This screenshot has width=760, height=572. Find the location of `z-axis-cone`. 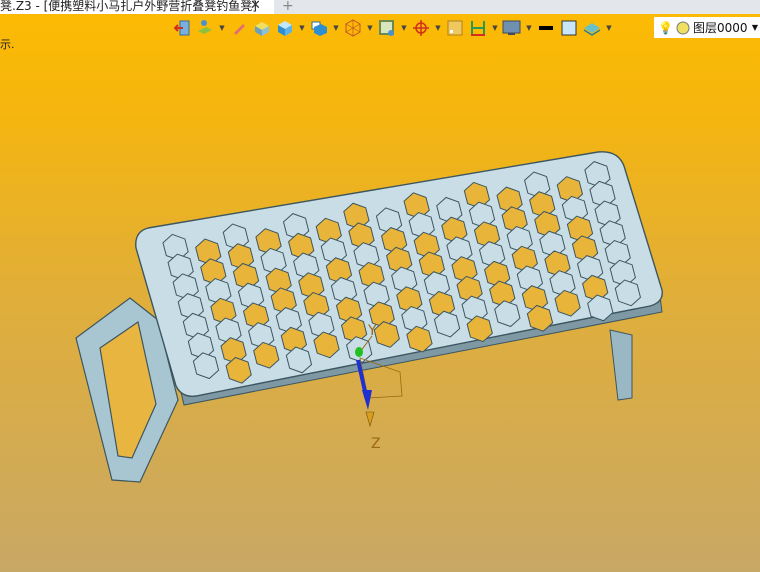

z-axis-cone is located at coordinates (370, 419).